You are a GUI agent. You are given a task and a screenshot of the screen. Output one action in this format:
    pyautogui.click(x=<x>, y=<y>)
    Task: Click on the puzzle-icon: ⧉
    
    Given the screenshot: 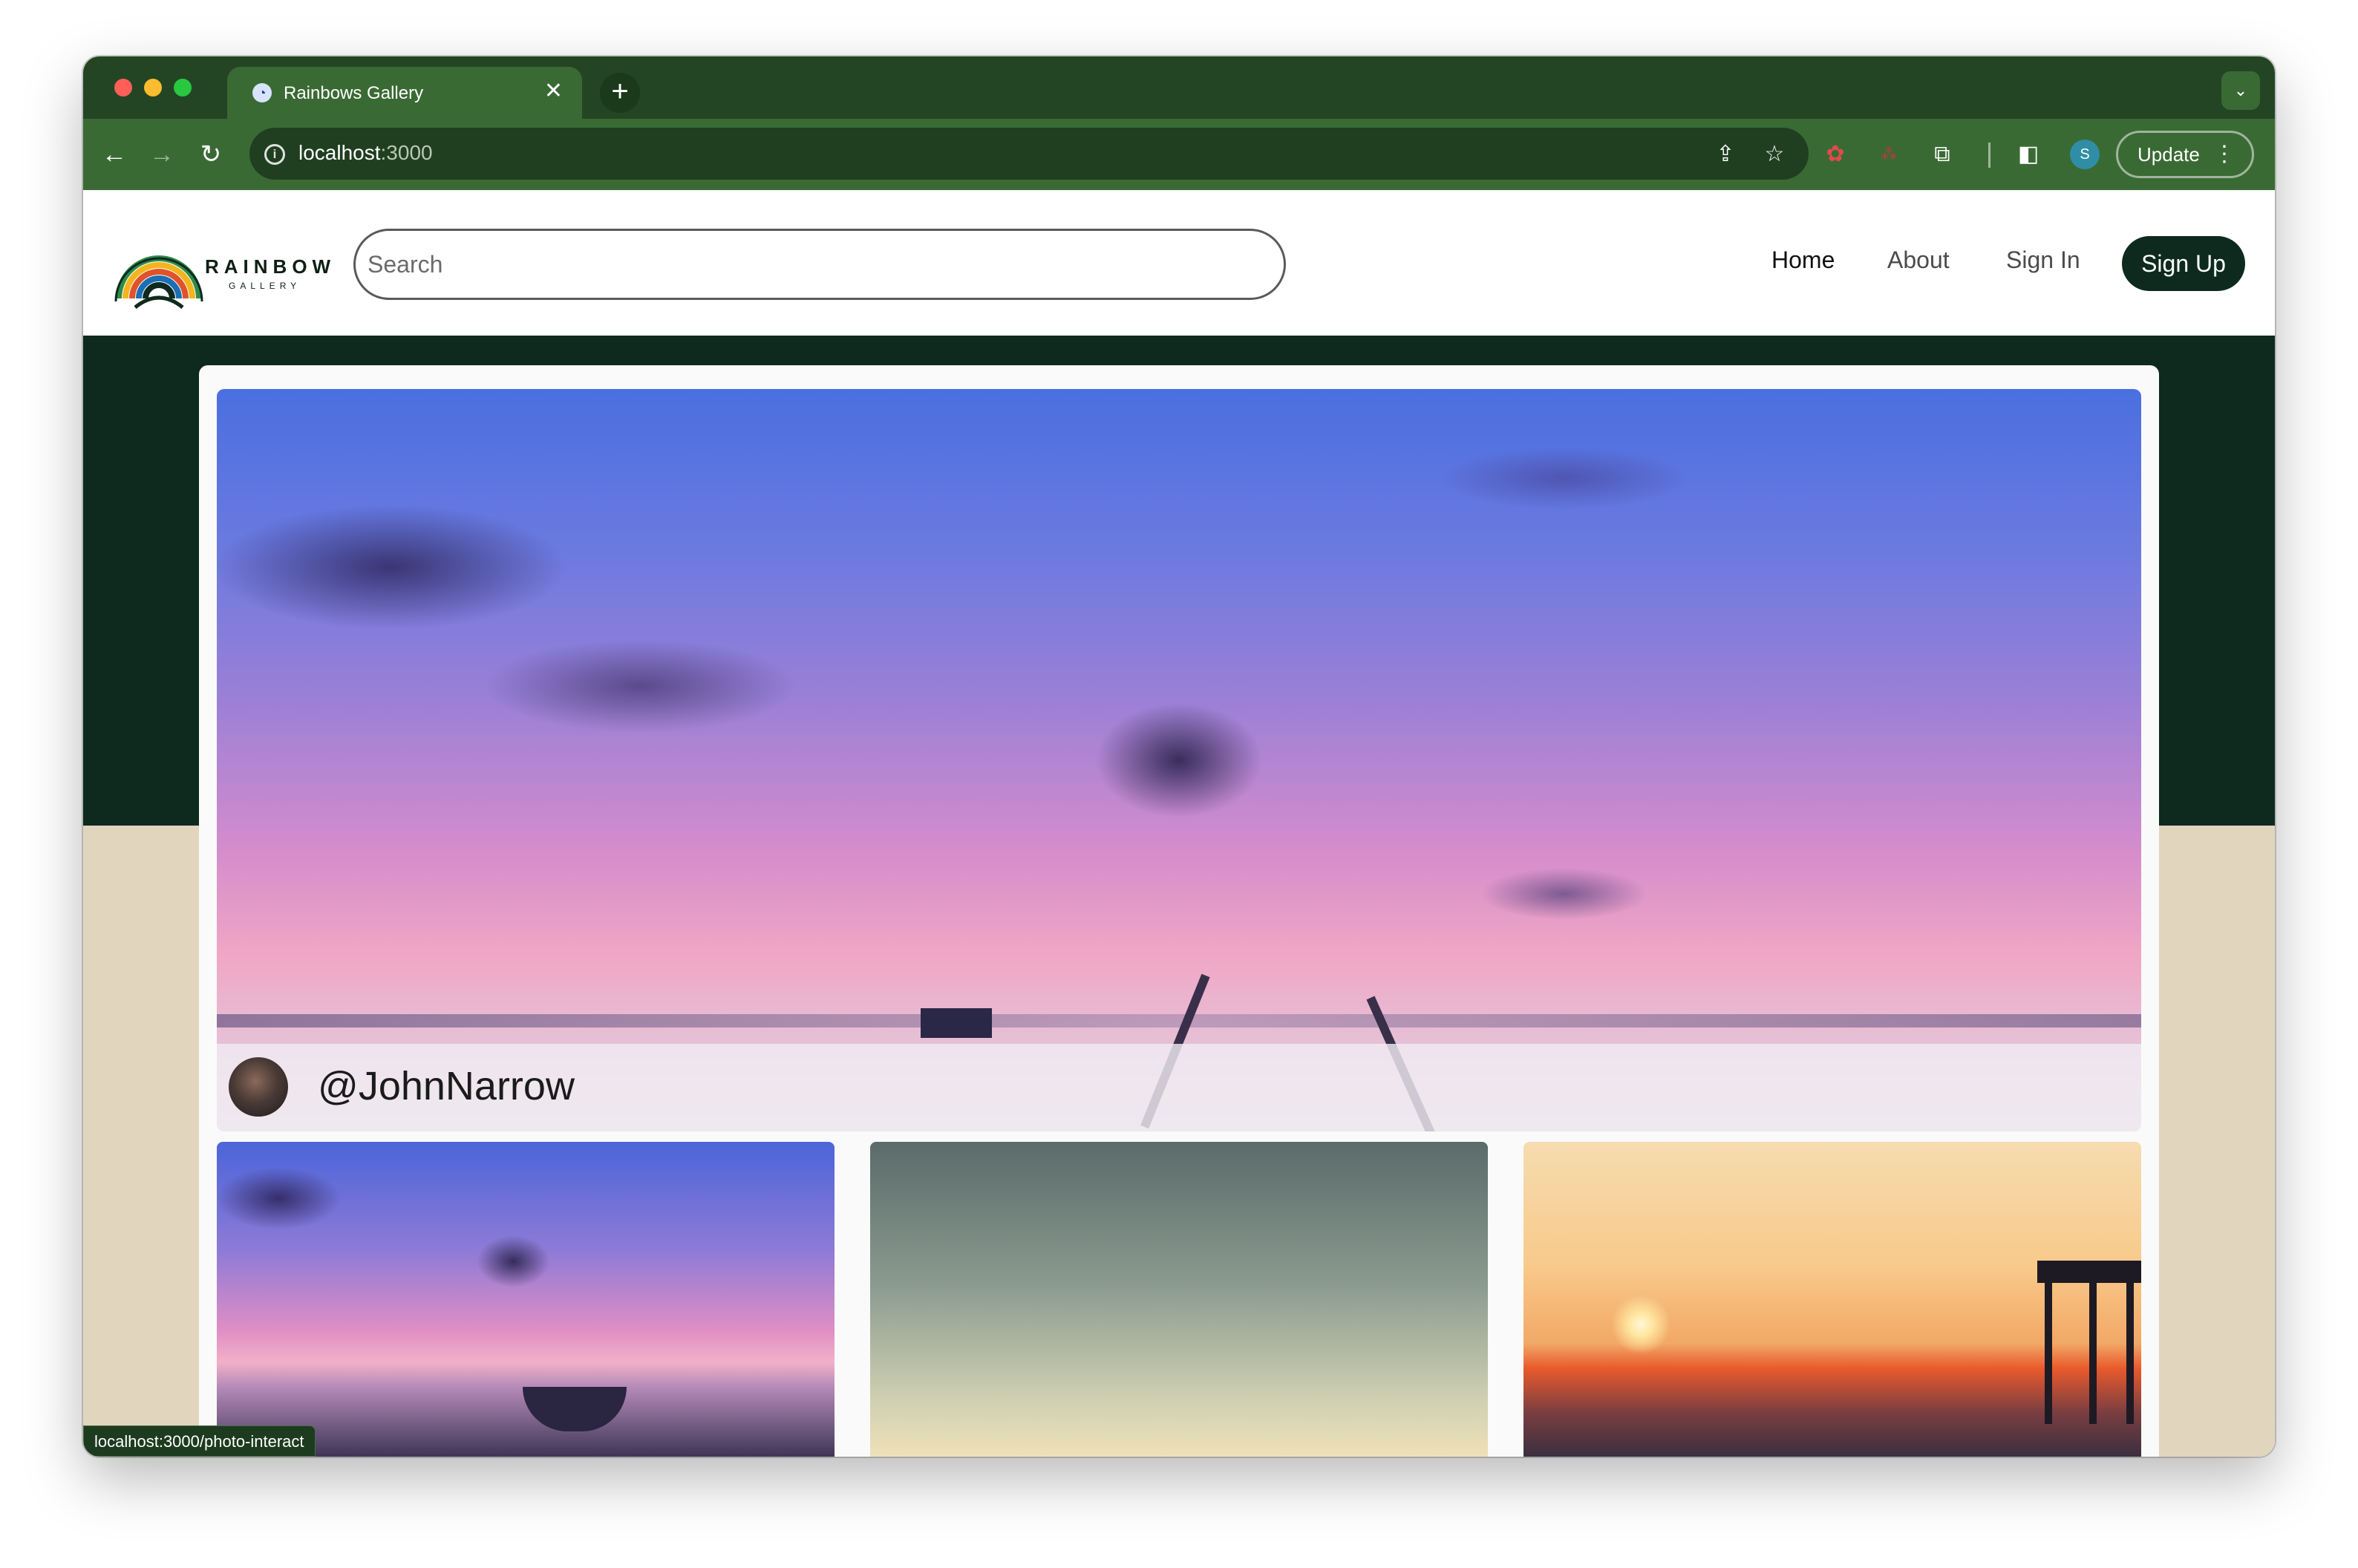 What is the action you would take?
    pyautogui.click(x=1942, y=154)
    